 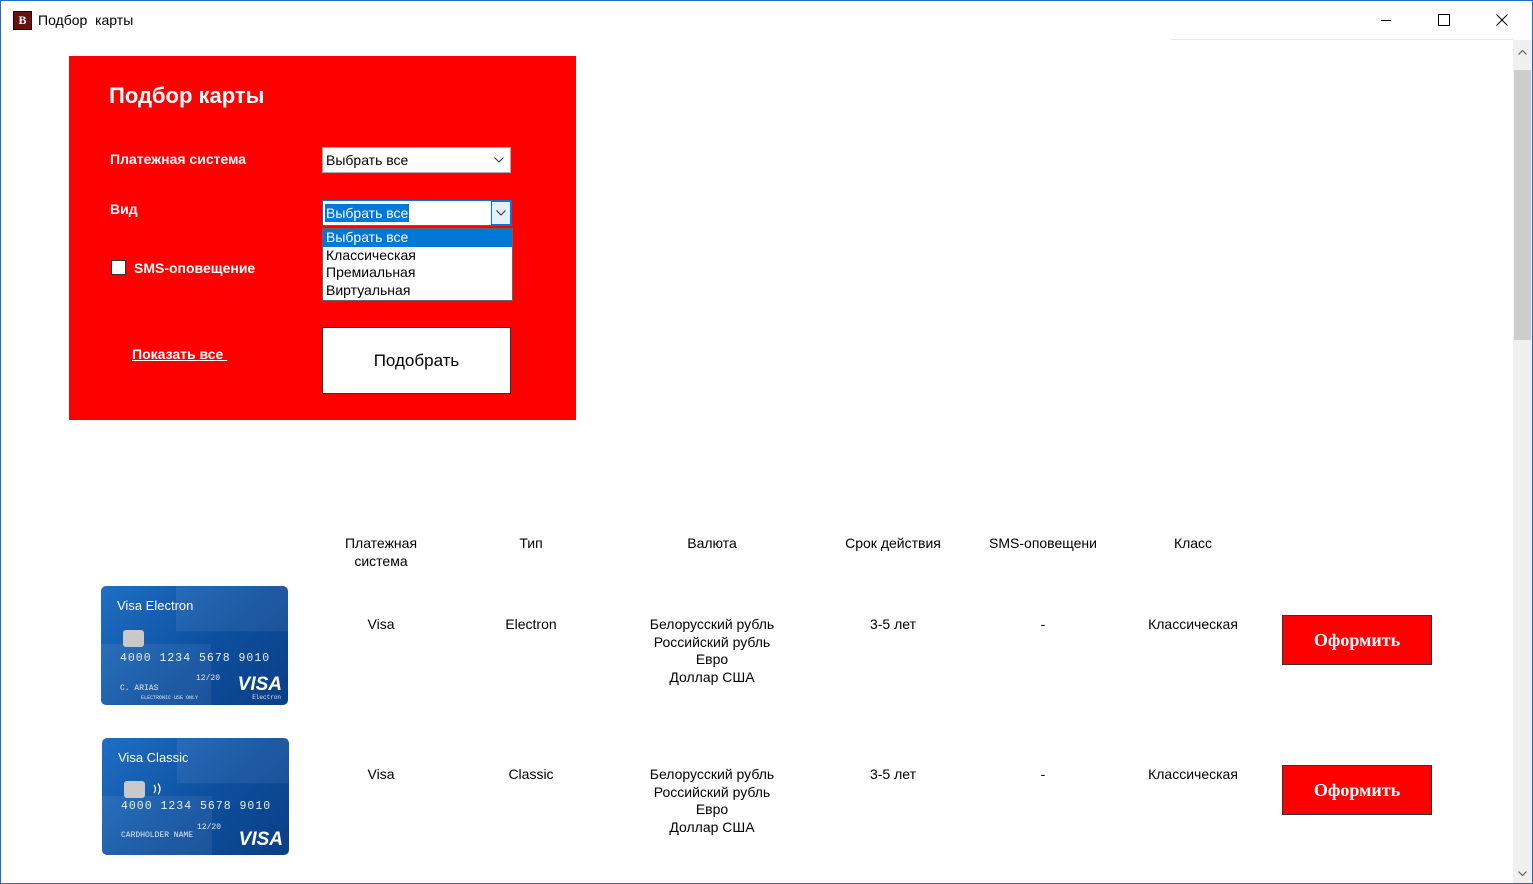 I want to click on column-header-term: Срок действия, so click(x=893, y=543).